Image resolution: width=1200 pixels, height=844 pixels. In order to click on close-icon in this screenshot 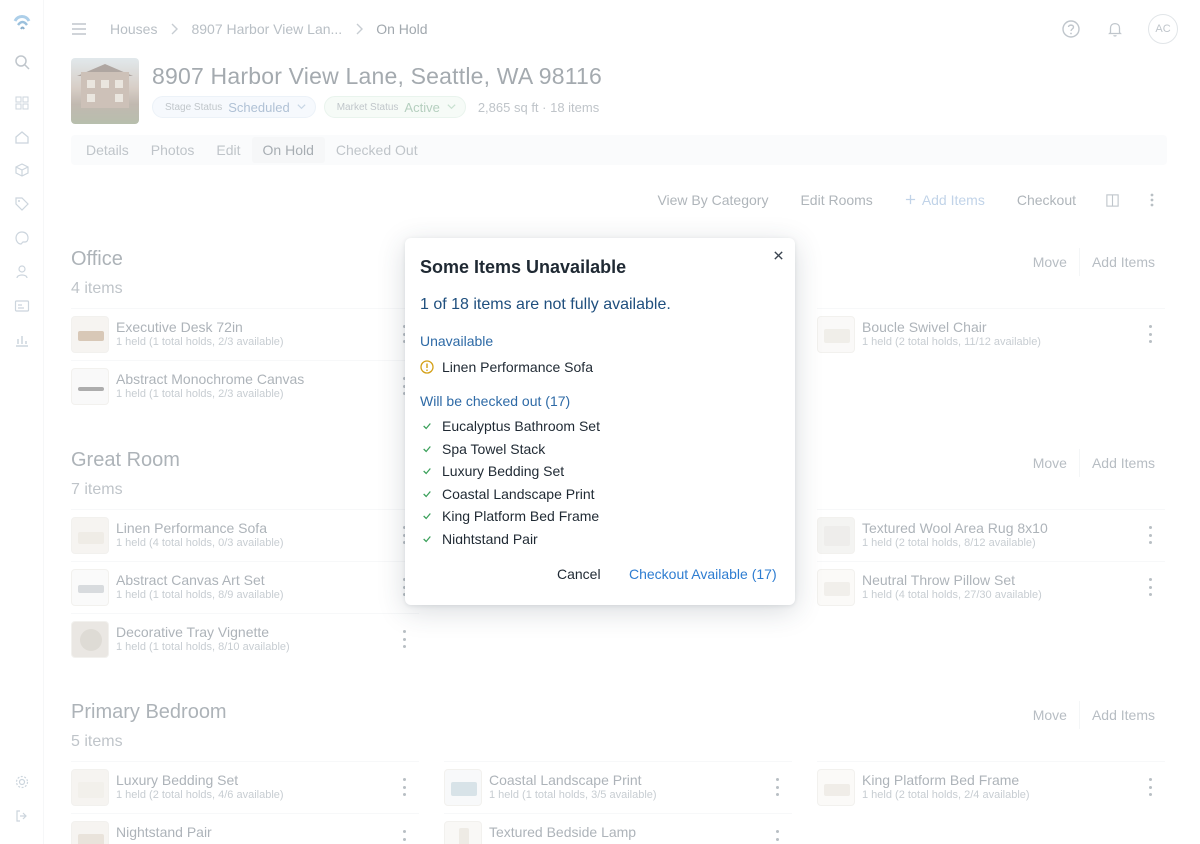, I will do `click(778, 255)`.